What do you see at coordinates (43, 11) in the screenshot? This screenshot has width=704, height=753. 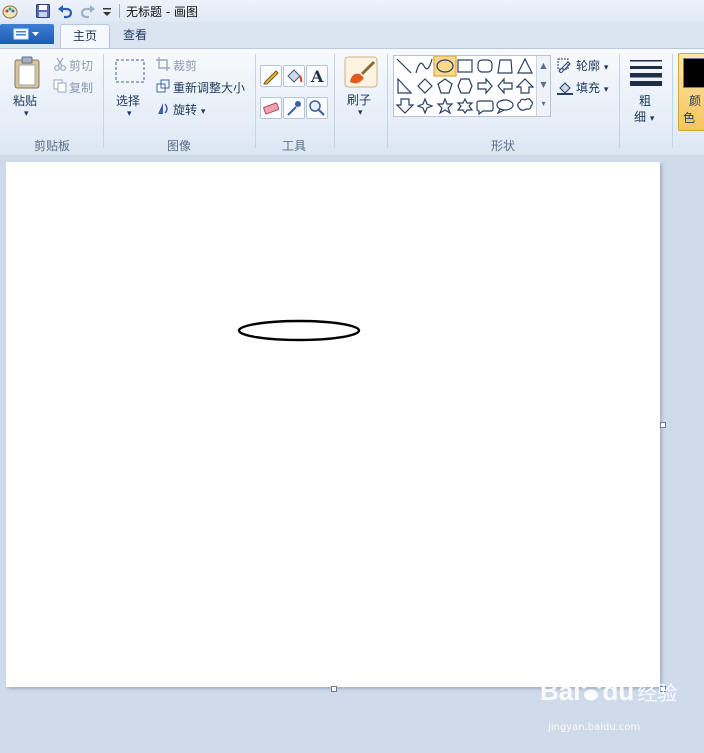 I see `save-icon` at bounding box center [43, 11].